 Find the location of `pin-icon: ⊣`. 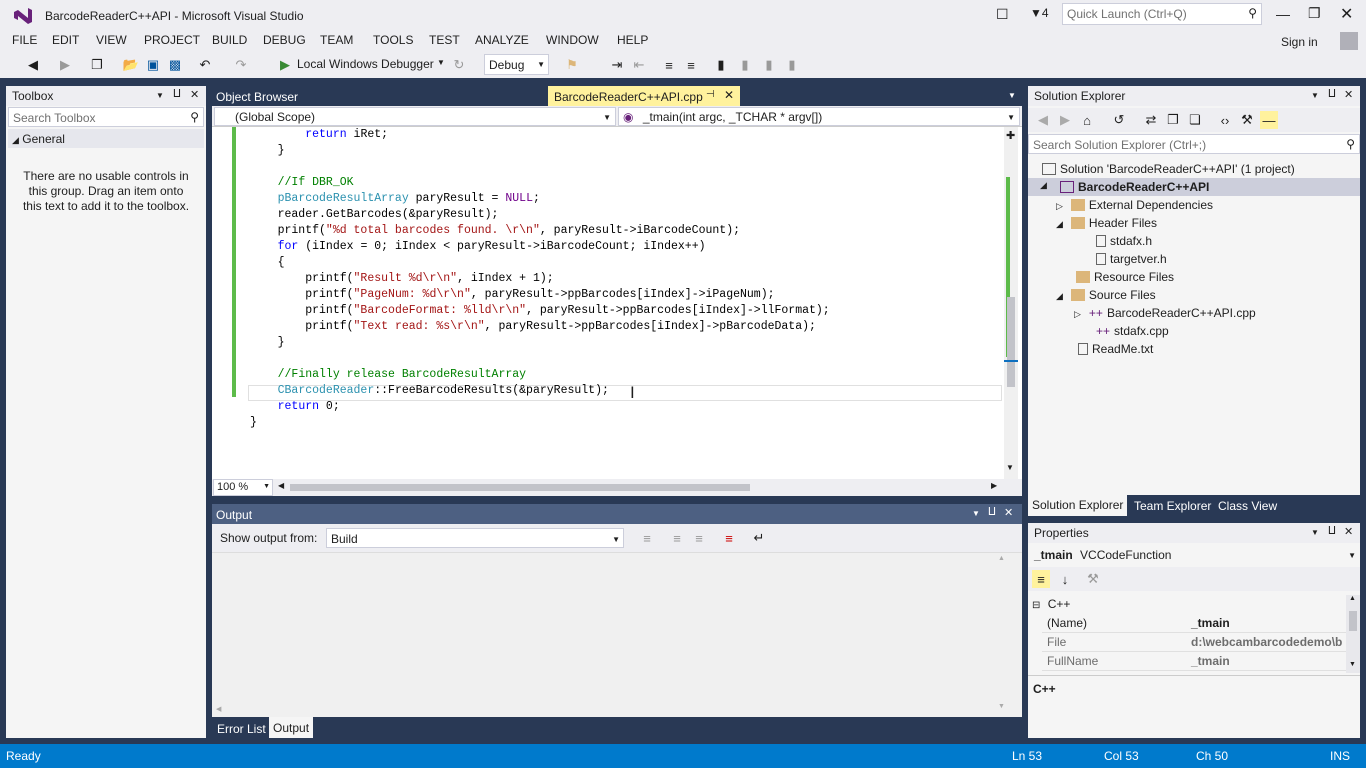

pin-icon: ⊣ is located at coordinates (710, 94).